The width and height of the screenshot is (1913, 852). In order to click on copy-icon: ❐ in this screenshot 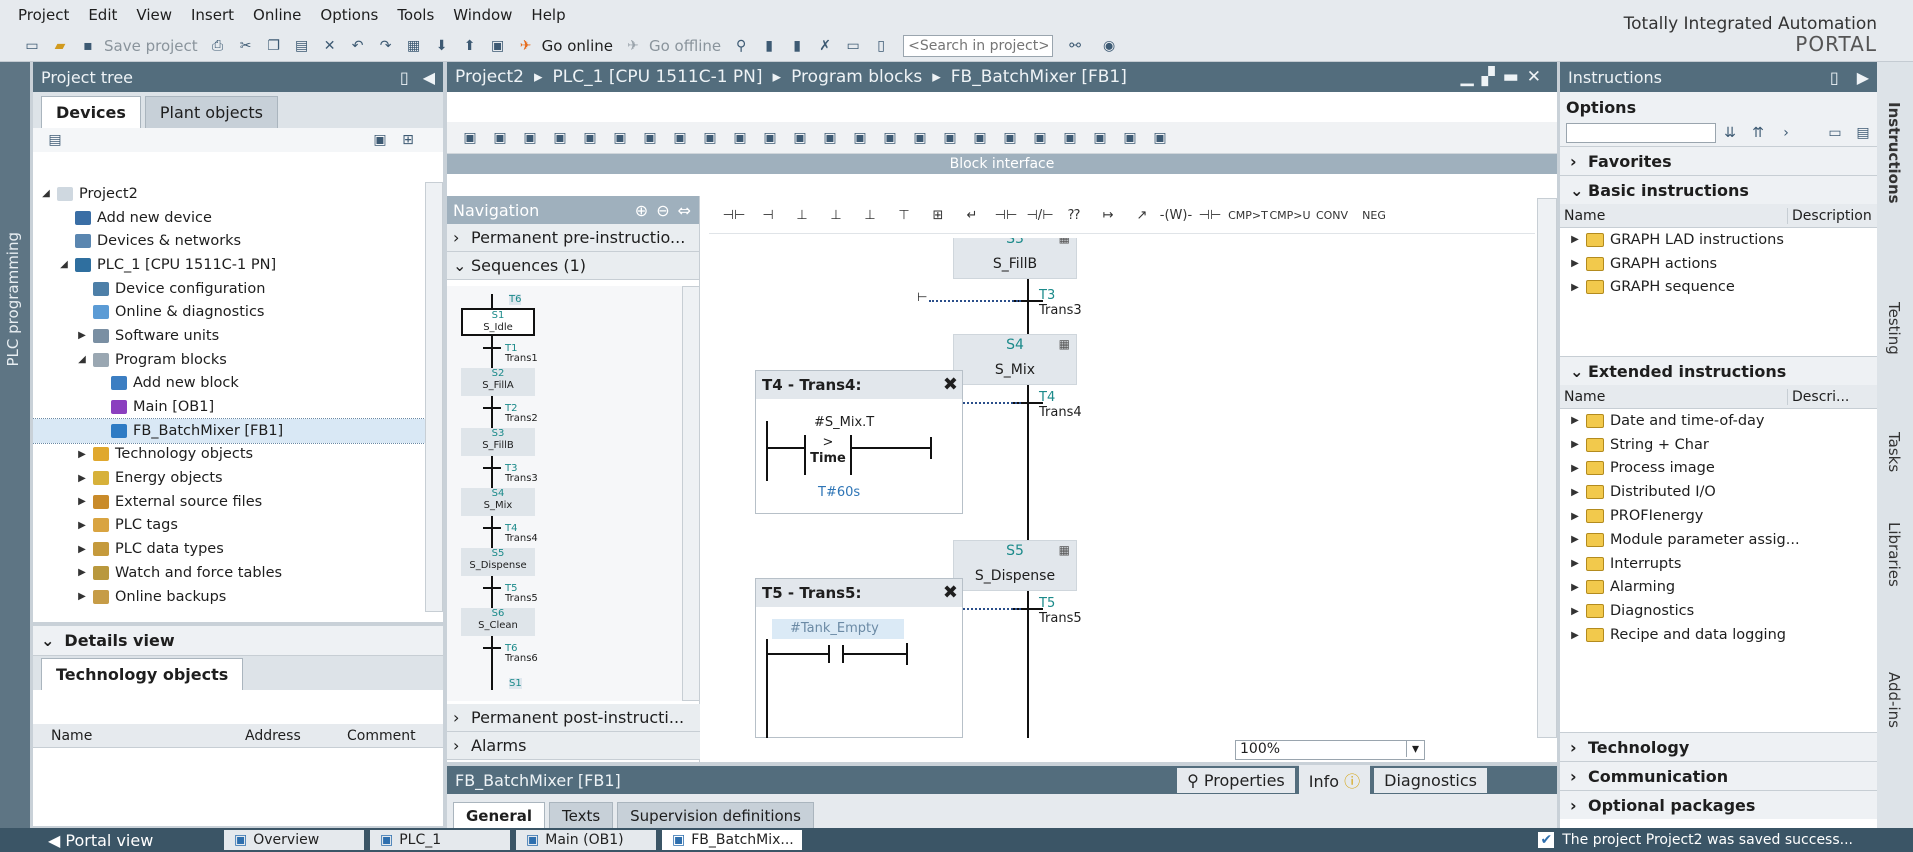, I will do `click(274, 46)`.